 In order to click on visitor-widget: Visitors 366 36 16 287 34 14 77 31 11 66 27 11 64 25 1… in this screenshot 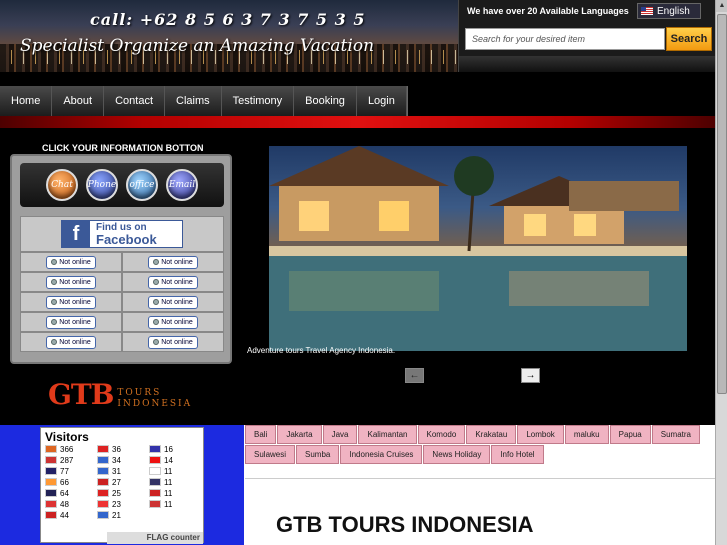, I will do `click(122, 485)`.